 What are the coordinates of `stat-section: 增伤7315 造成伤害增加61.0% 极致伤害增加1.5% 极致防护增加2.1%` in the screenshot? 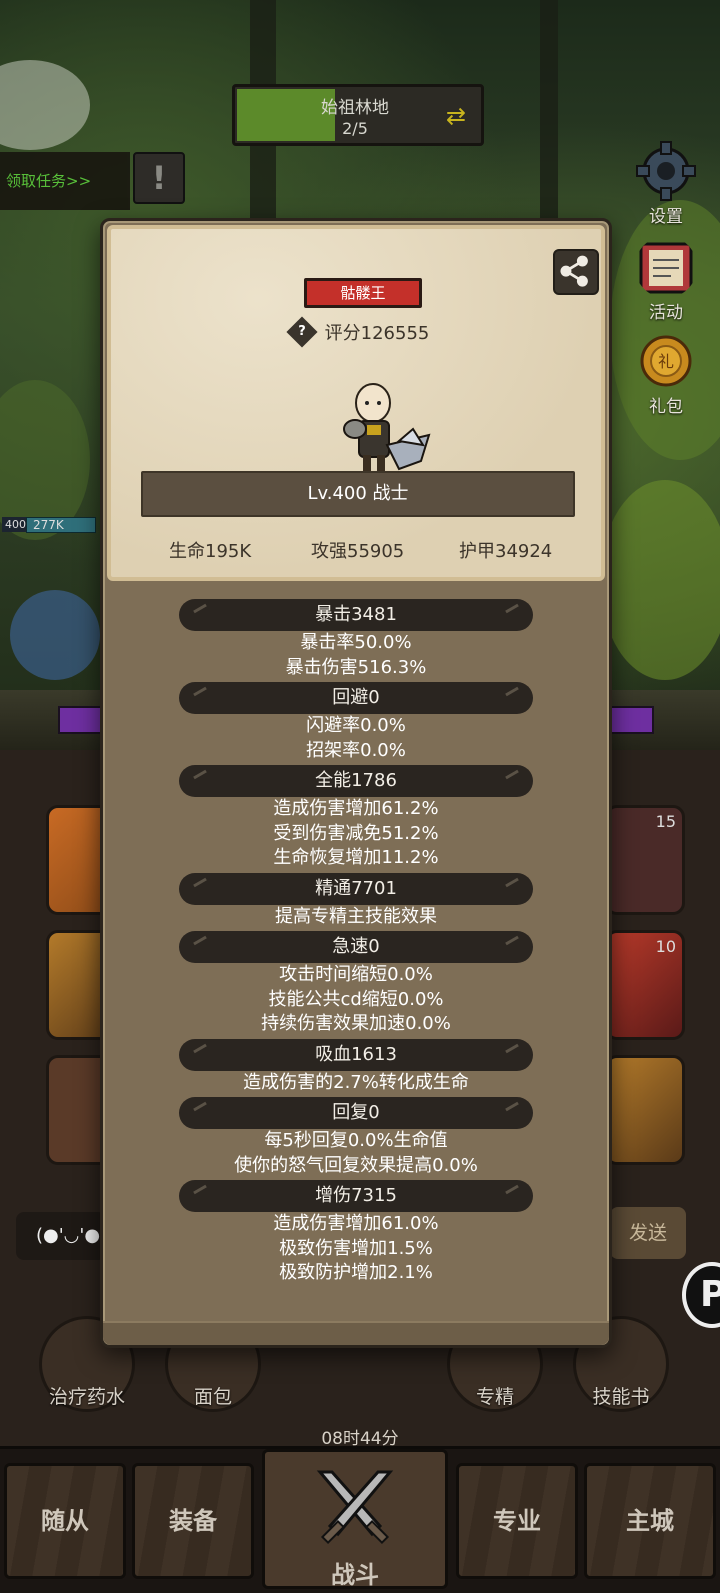 It's located at (356, 1233).